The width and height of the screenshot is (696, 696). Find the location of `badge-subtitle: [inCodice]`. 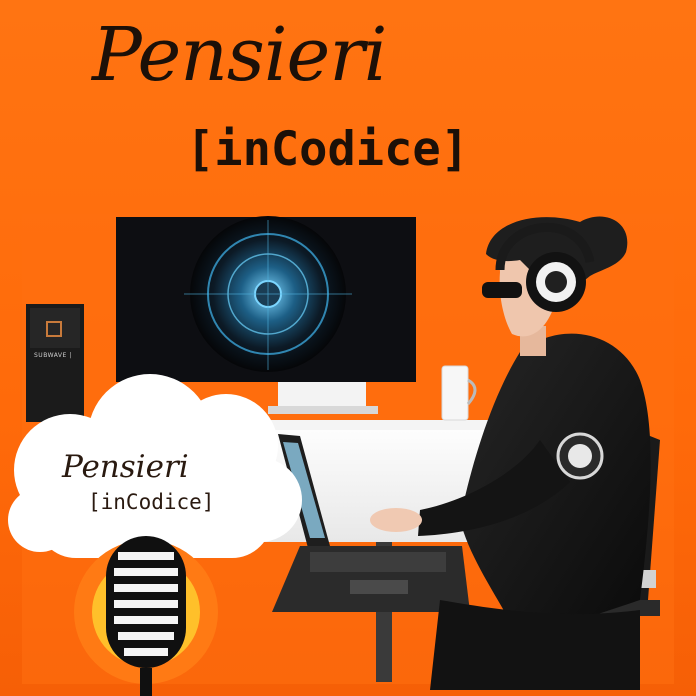

badge-subtitle: [inCodice] is located at coordinates (151, 502).